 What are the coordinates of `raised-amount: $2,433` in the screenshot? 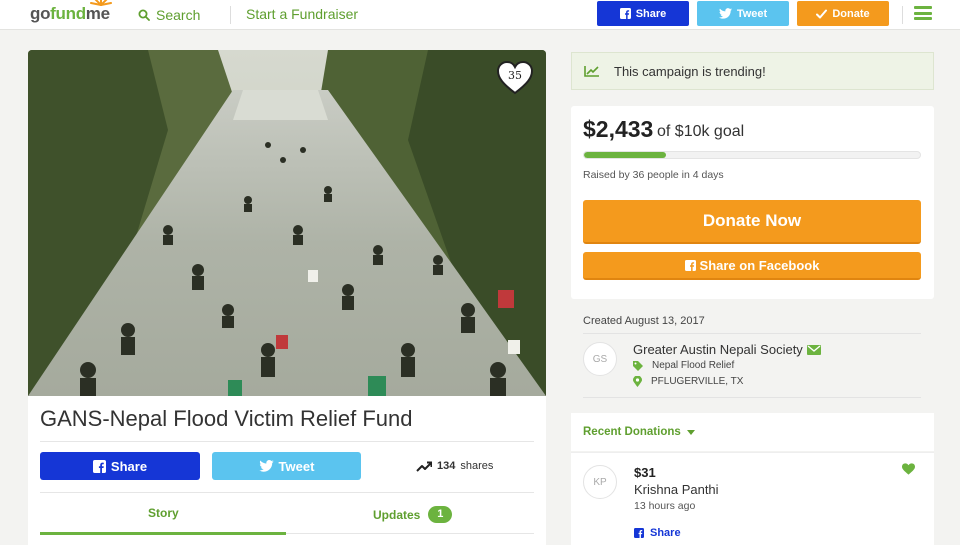 It's located at (618, 129).